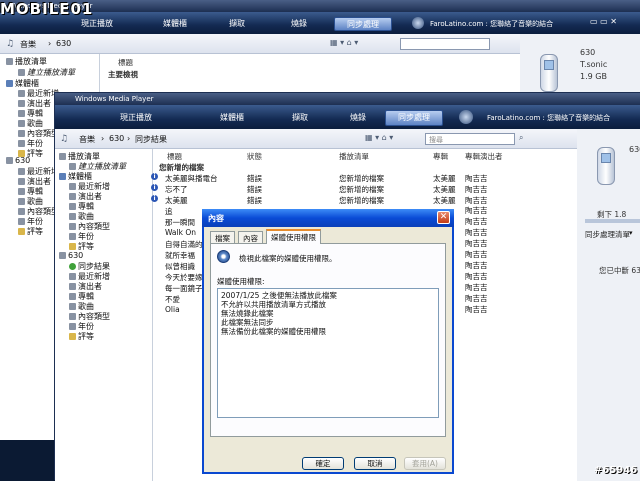 Image resolution: width=640 pixels, height=481 pixels. What do you see at coordinates (26, 61) in the screenshot?
I see `back-tree-playlists: 播放清單` at bounding box center [26, 61].